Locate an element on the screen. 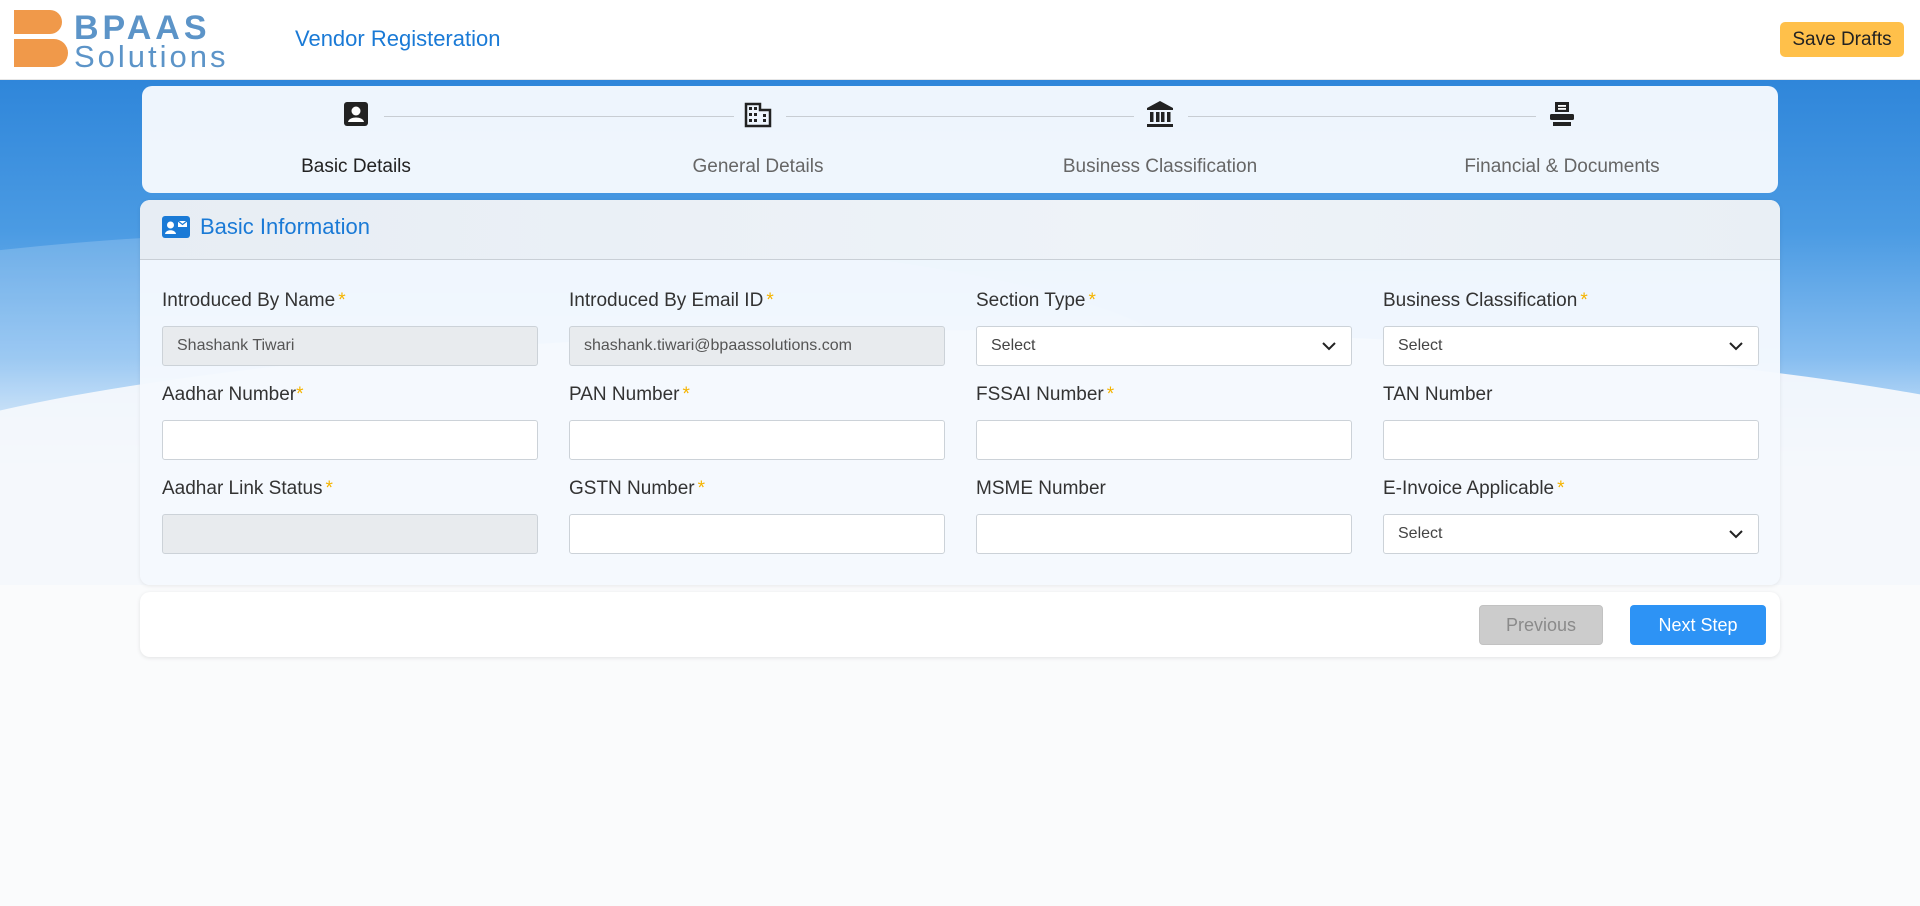 The image size is (1920, 906). field-label: TAN Number is located at coordinates (1438, 394).